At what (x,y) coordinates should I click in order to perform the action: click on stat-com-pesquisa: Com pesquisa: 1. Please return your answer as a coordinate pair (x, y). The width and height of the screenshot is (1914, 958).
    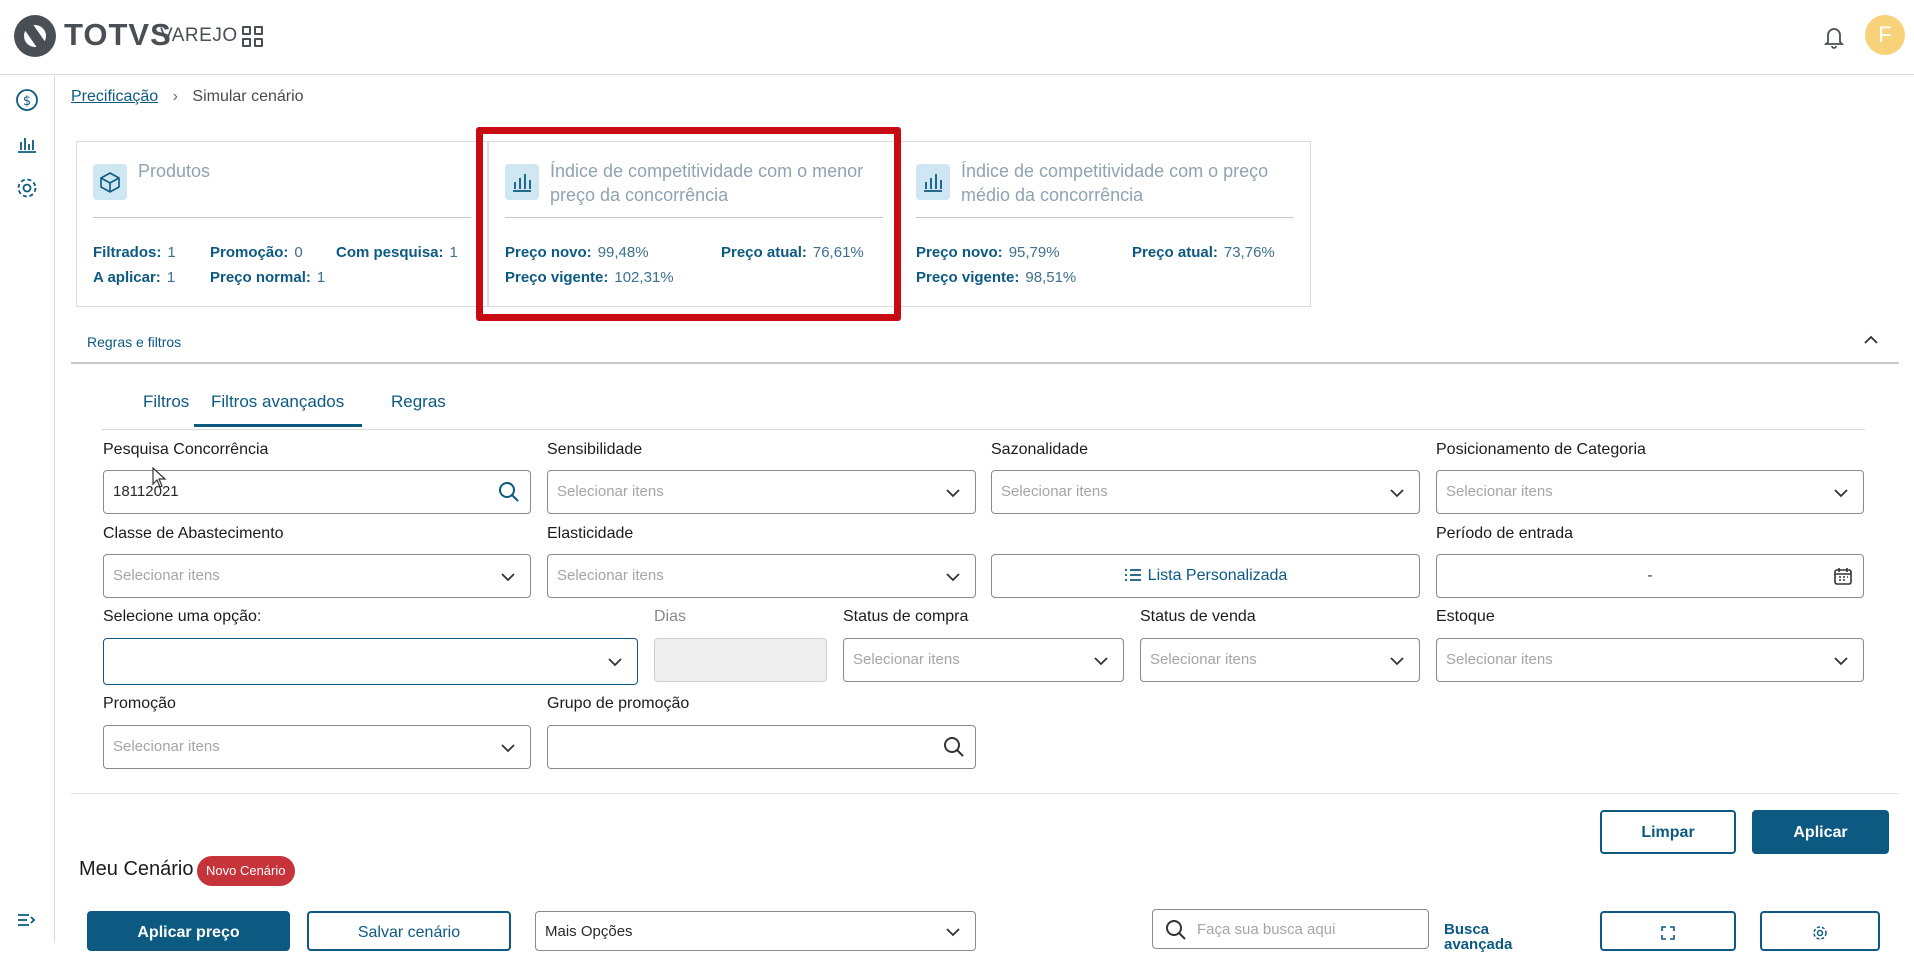
    Looking at the image, I should click on (397, 252).